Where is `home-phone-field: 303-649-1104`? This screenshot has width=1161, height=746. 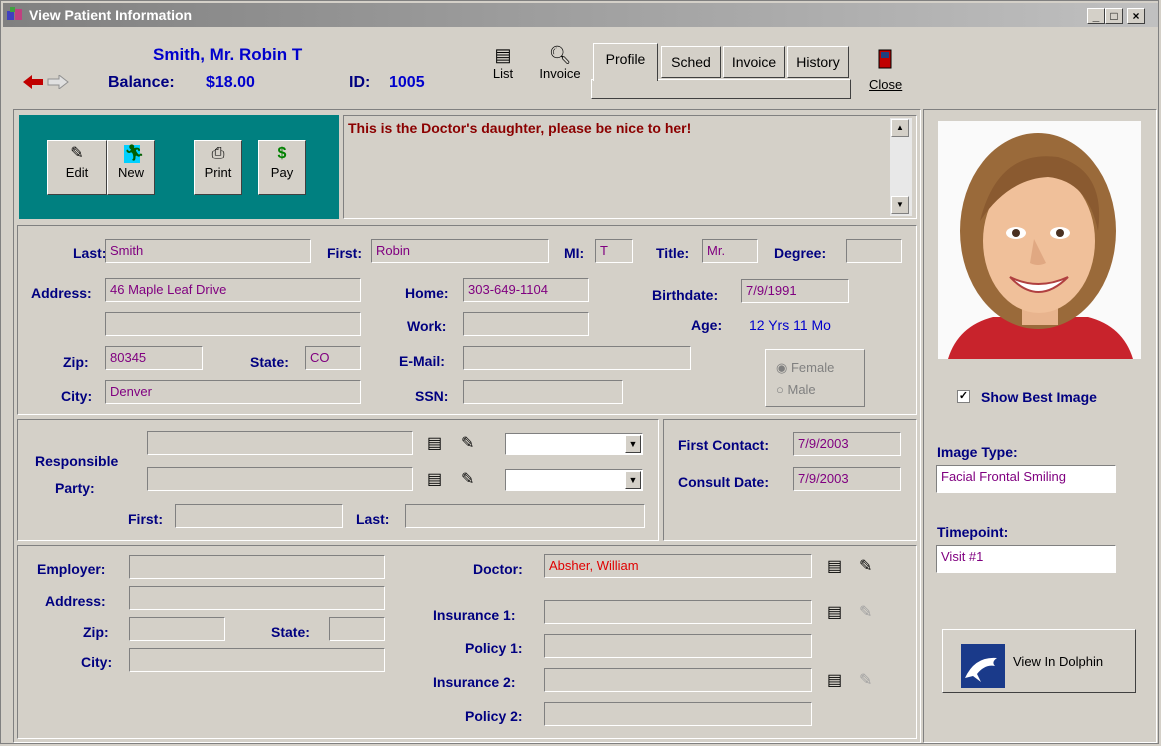
home-phone-field: 303-649-1104 is located at coordinates (526, 290).